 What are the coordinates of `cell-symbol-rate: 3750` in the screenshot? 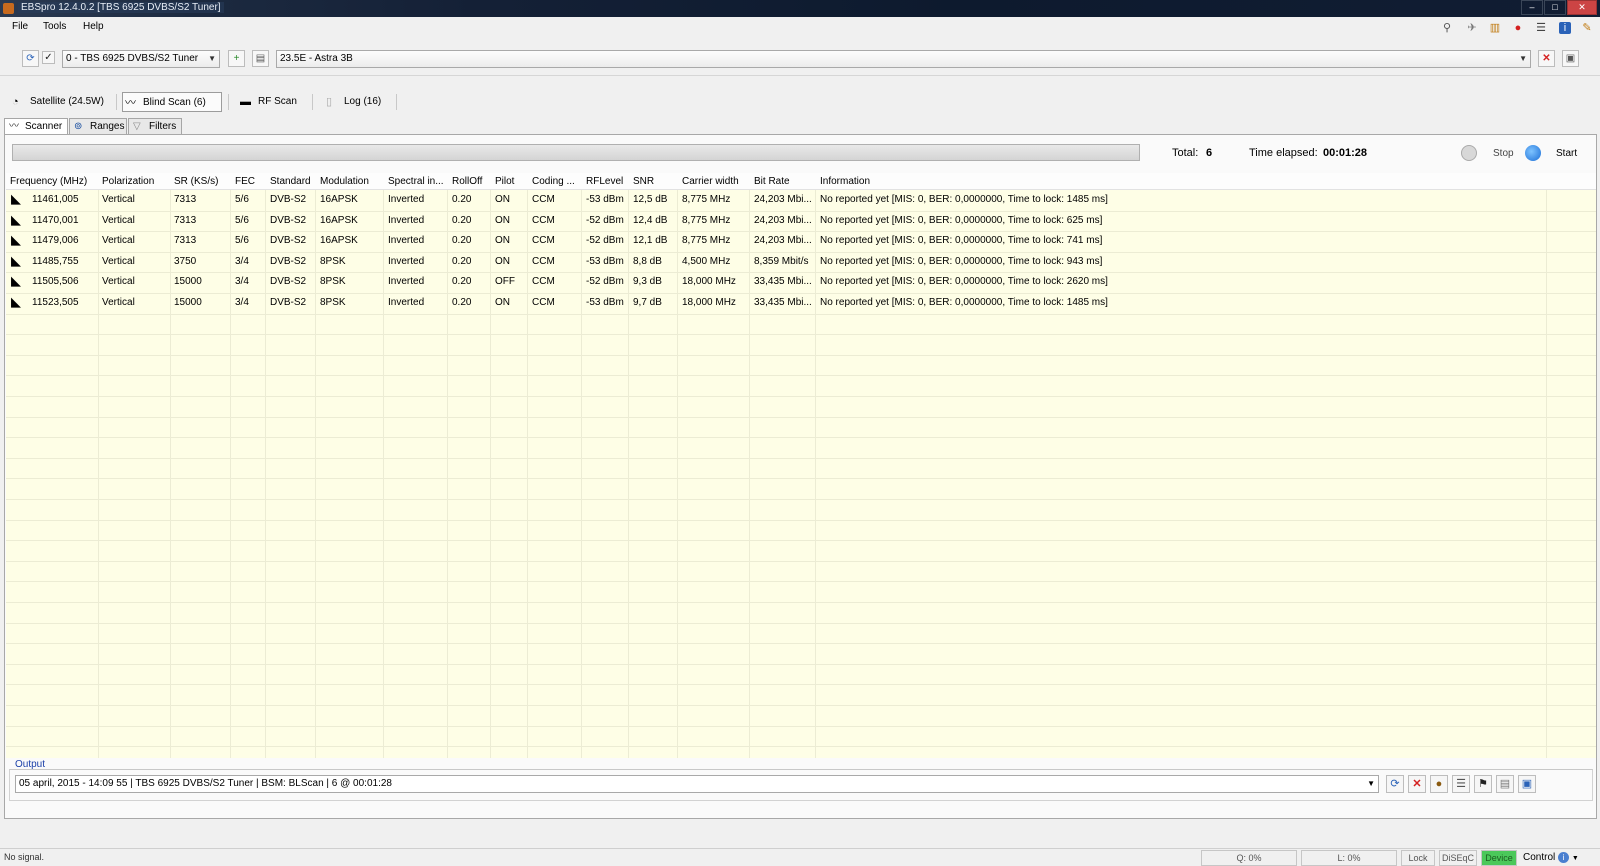 It's located at (185, 261).